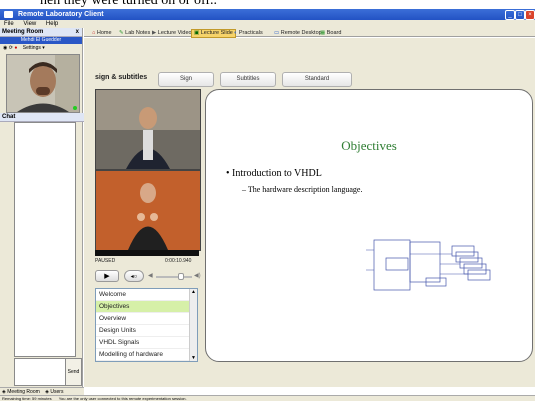 Image resolution: width=535 pixels, height=402 pixels. Describe the element at coordinates (94, 33) in the screenshot. I see `home-icon: ⌂` at that location.